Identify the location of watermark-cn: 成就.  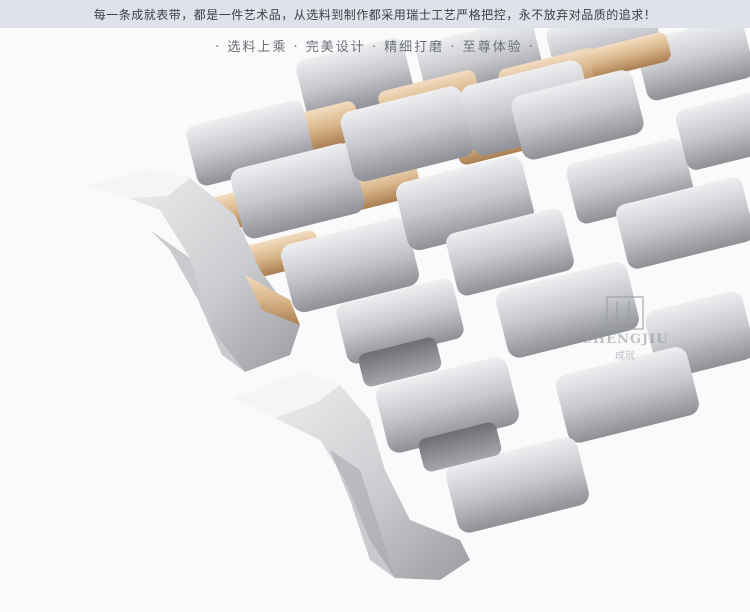
(625, 356).